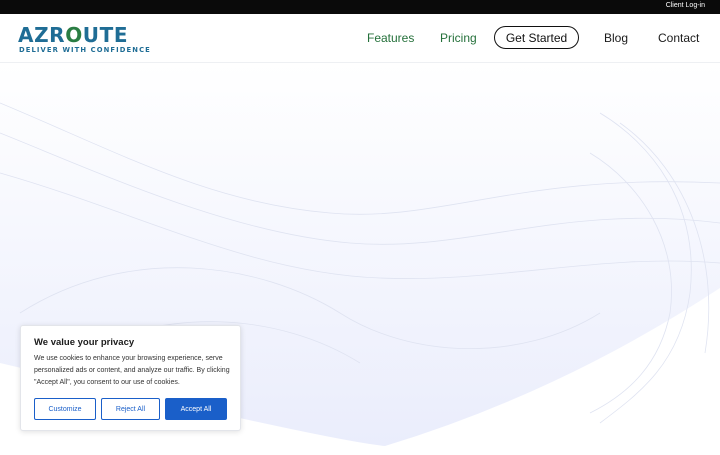 The image size is (720, 455). Describe the element at coordinates (360, 7) in the screenshot. I see `top-bar: Client Log-in` at that location.